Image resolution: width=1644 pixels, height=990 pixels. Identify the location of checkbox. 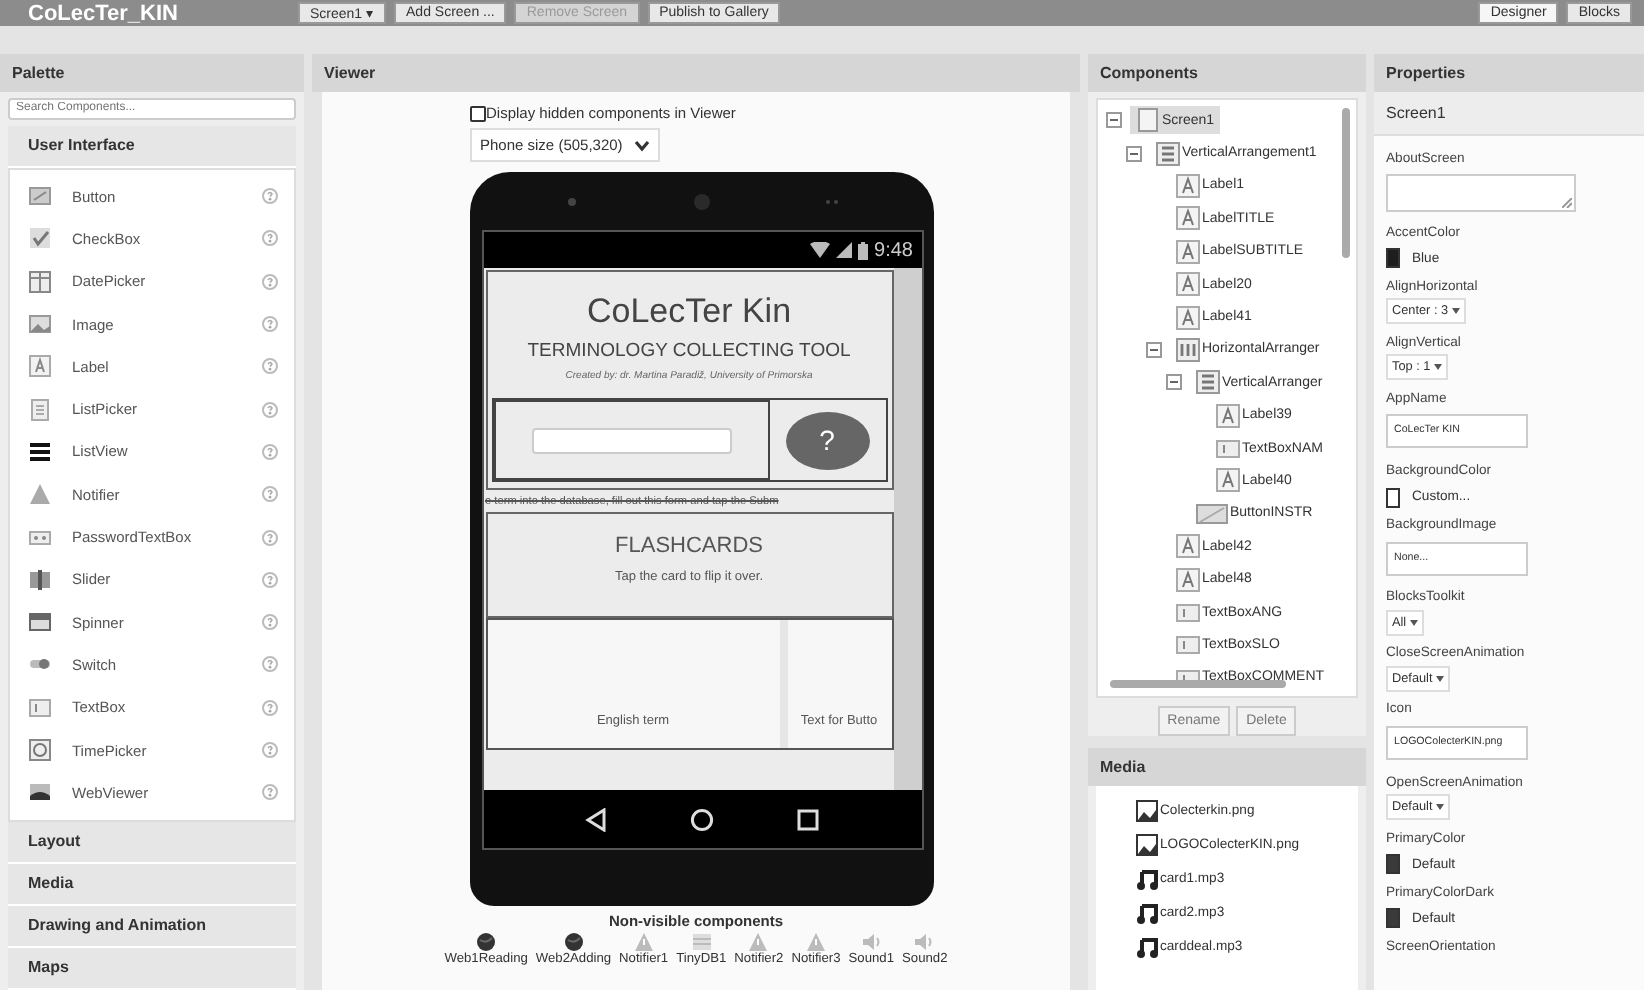
(478, 113).